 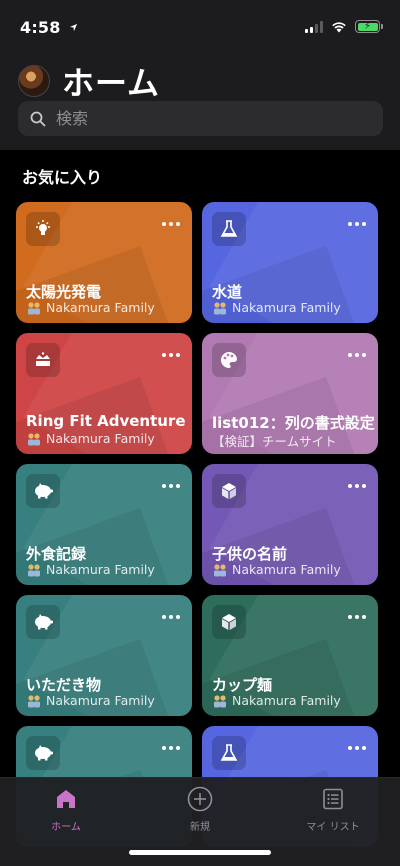 I want to click on lightbulb-icon, so click(x=43, y=229).